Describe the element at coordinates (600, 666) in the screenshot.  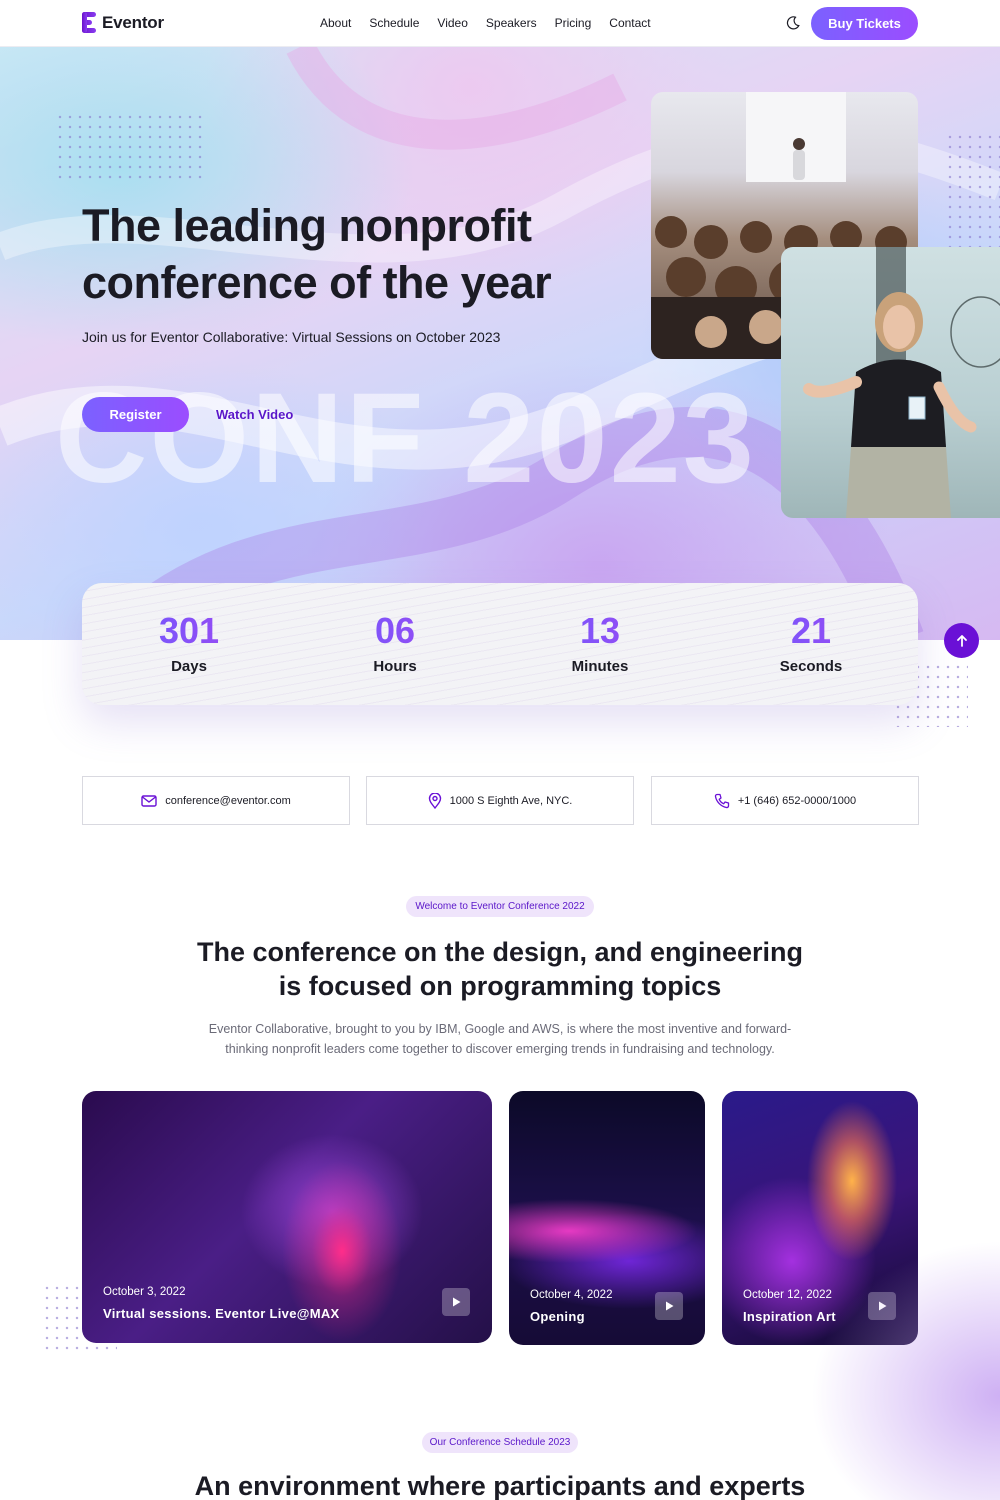
I see `countdown-minutes-label: Minutes` at that location.